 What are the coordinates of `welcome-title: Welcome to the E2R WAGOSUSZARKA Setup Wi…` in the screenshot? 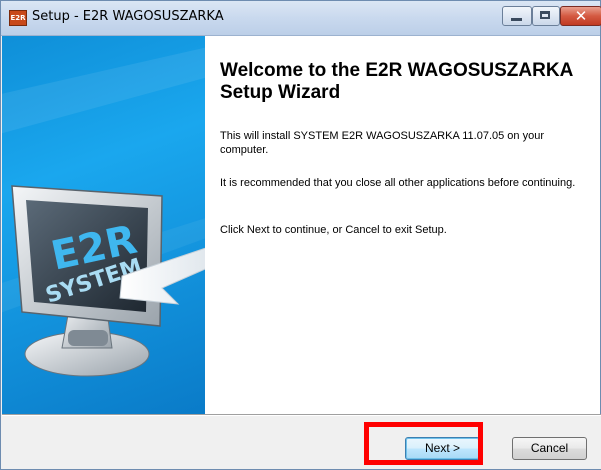 It's located at (396, 81).